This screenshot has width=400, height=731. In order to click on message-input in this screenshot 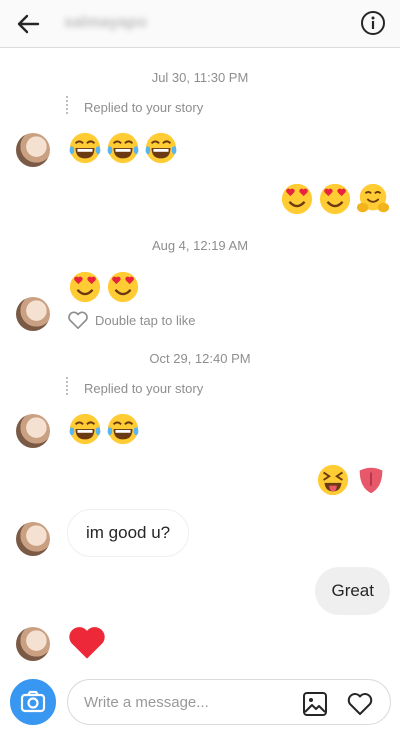, I will do `click(184, 702)`.